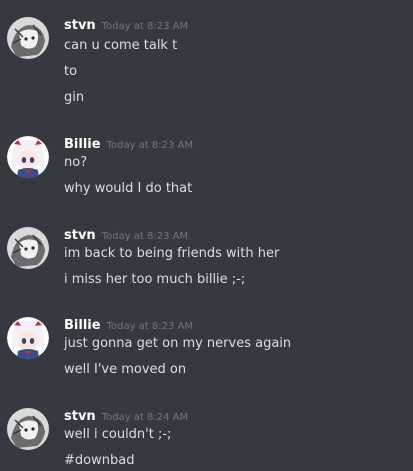 The image size is (413, 471). Describe the element at coordinates (99, 460) in the screenshot. I see `message-text: #downbad` at that location.